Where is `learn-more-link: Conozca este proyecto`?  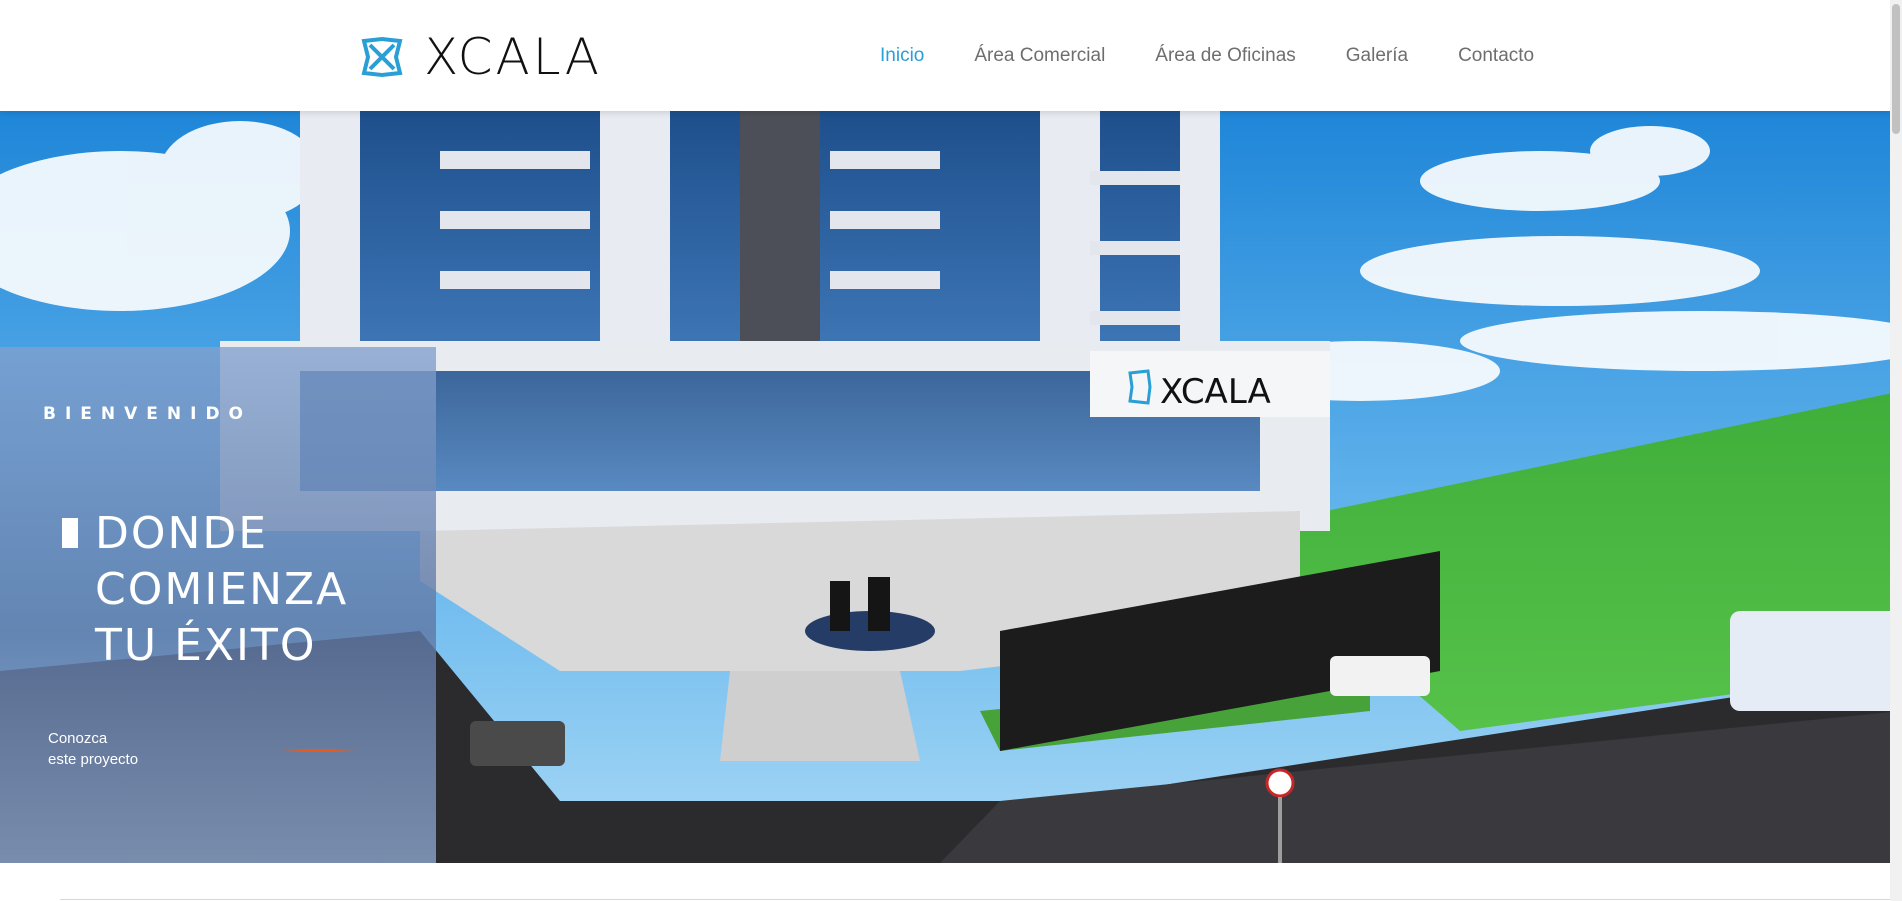
learn-more-link: Conozca este proyecto is located at coordinates (93, 749).